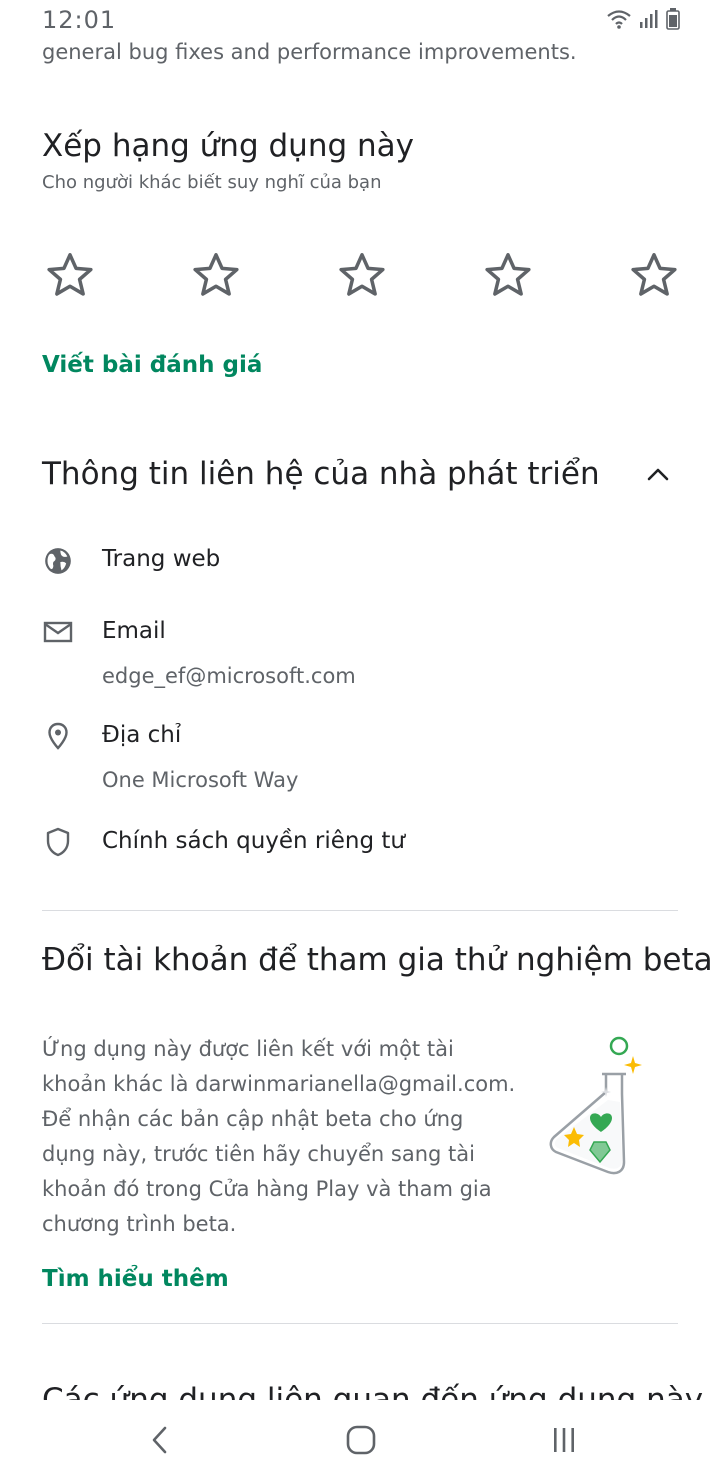  I want to click on system-nav-bar, so click(360, 1440).